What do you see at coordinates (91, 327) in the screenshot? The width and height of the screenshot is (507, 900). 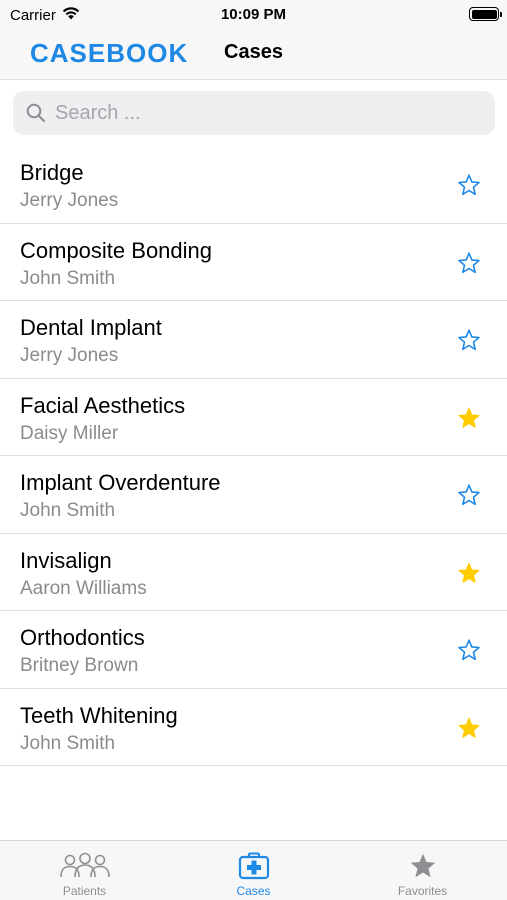 I see `case-title: Dental Implant` at bounding box center [91, 327].